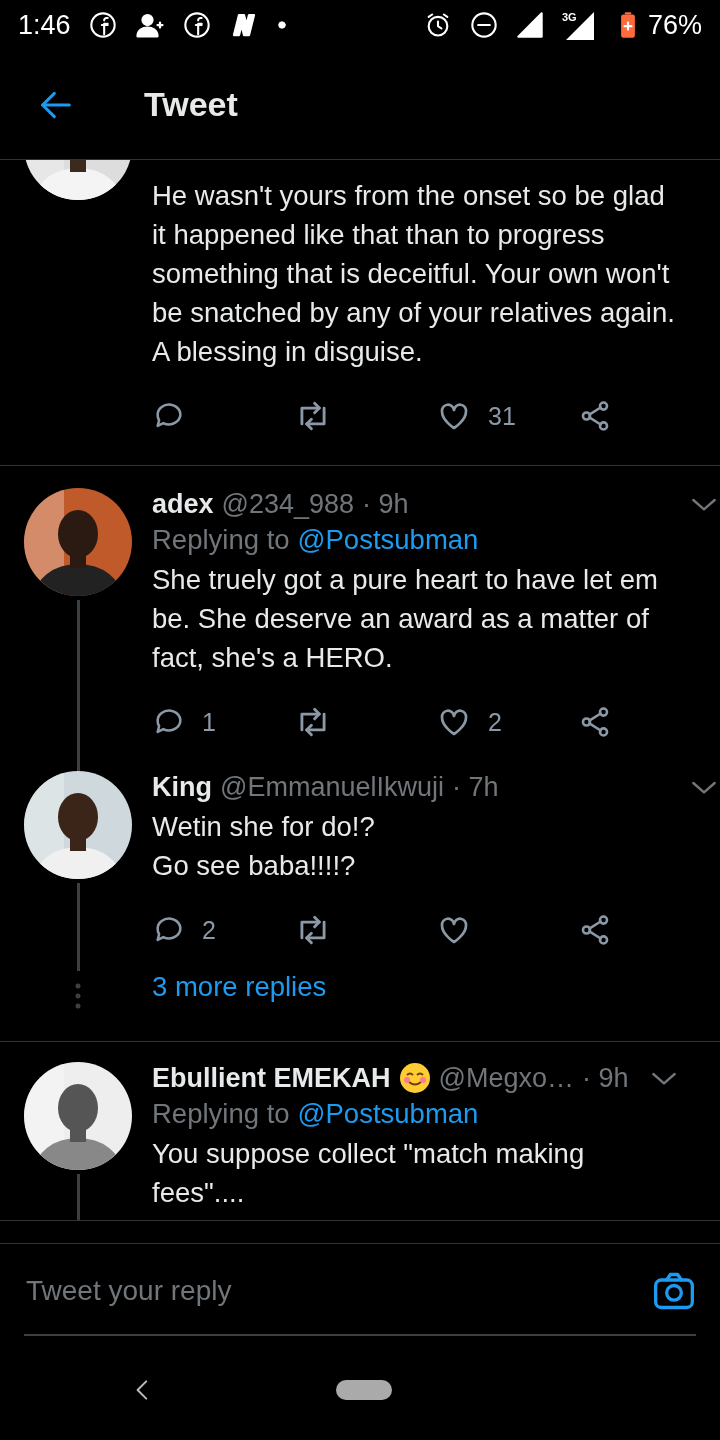 The image size is (720, 1440). Describe the element at coordinates (191, 104) in the screenshot. I see `page-title: Tweet` at that location.